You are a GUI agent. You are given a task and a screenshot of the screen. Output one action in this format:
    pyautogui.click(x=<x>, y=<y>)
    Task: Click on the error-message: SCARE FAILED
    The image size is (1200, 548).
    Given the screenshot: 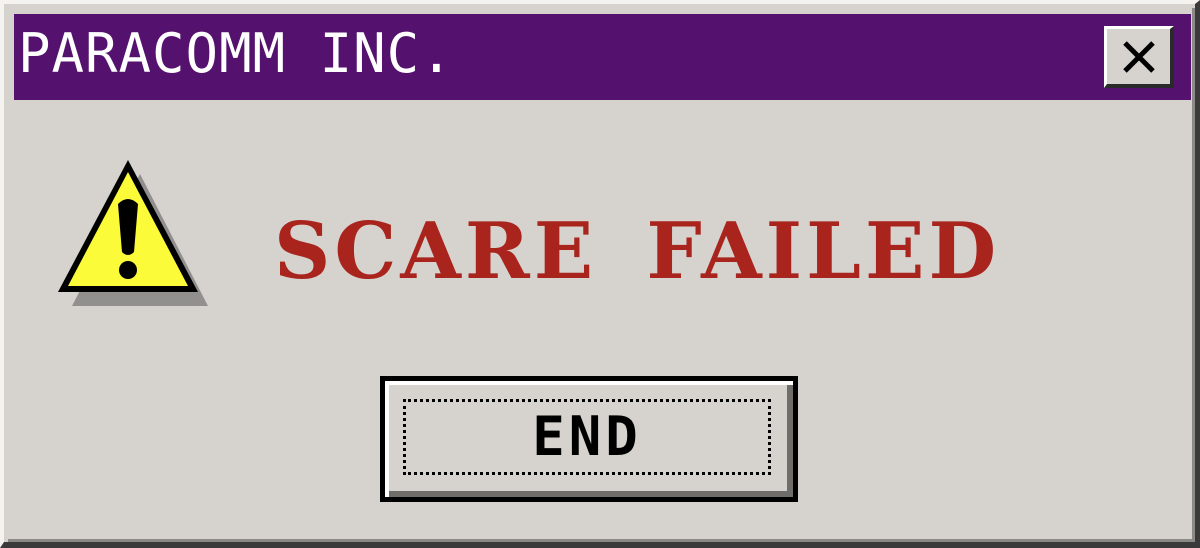 What is the action you would take?
    pyautogui.click(x=637, y=251)
    